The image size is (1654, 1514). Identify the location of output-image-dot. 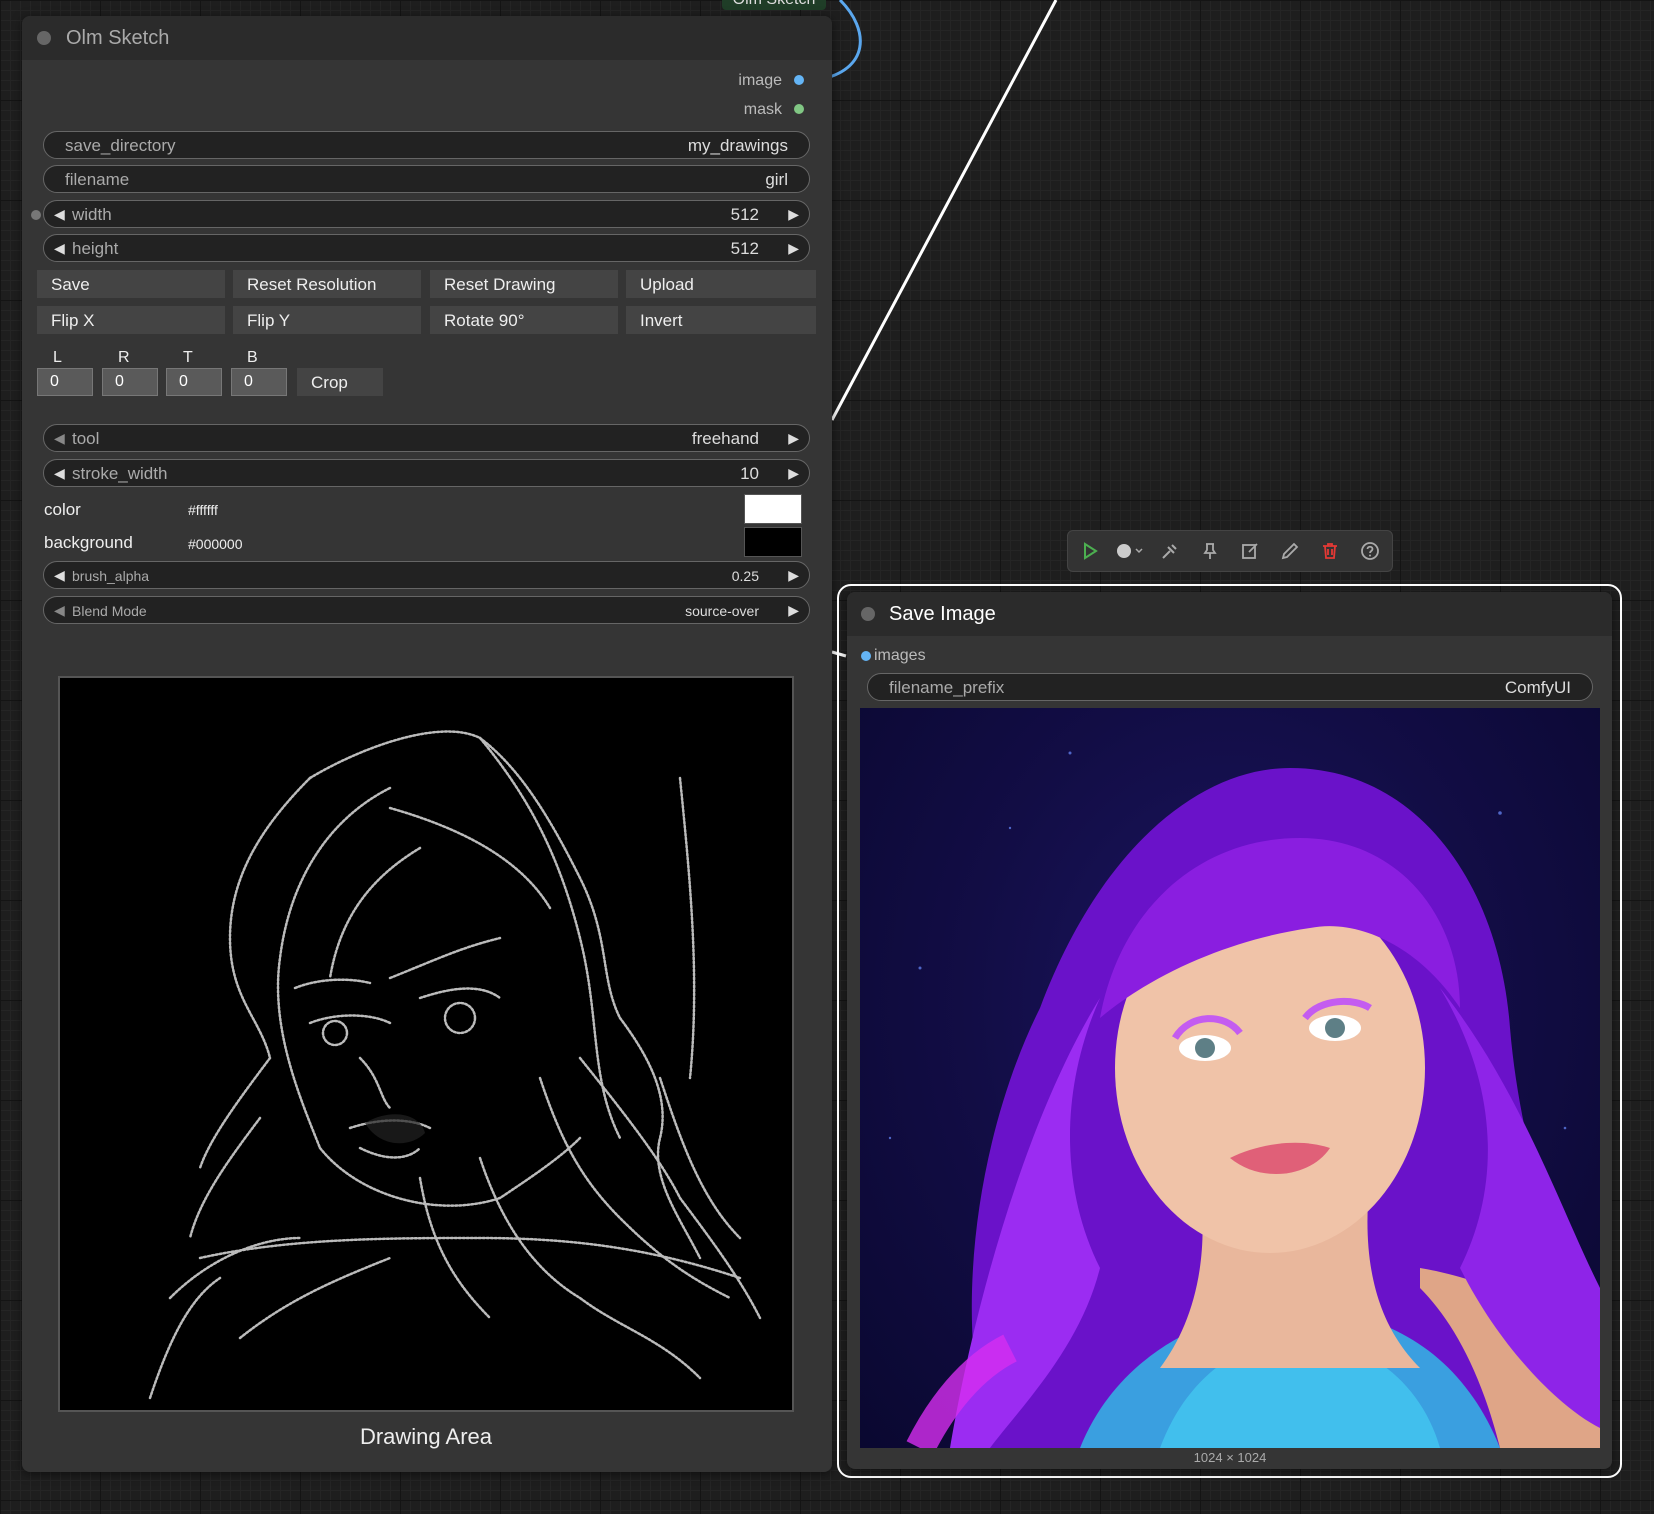
(799, 80).